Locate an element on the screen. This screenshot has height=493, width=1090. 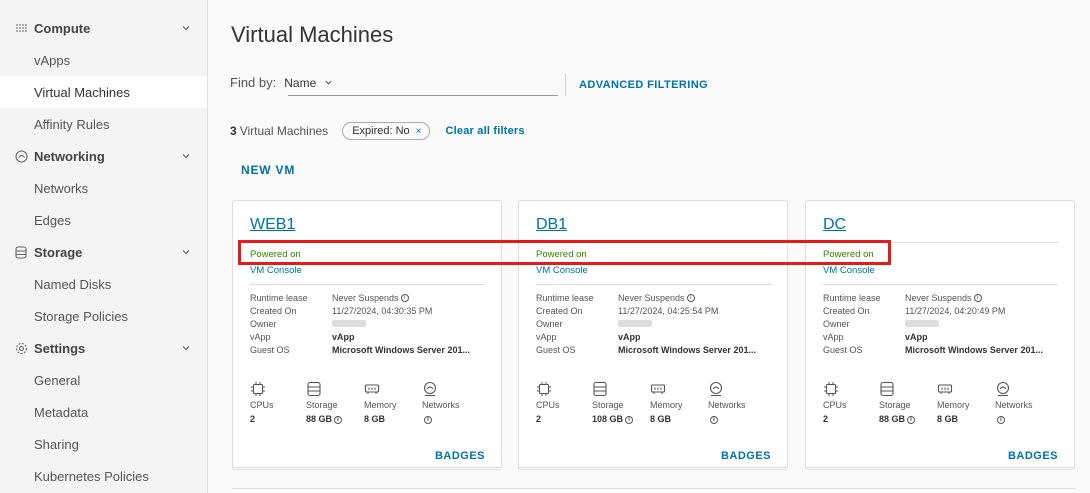
search-input is located at coordinates (423, 95).